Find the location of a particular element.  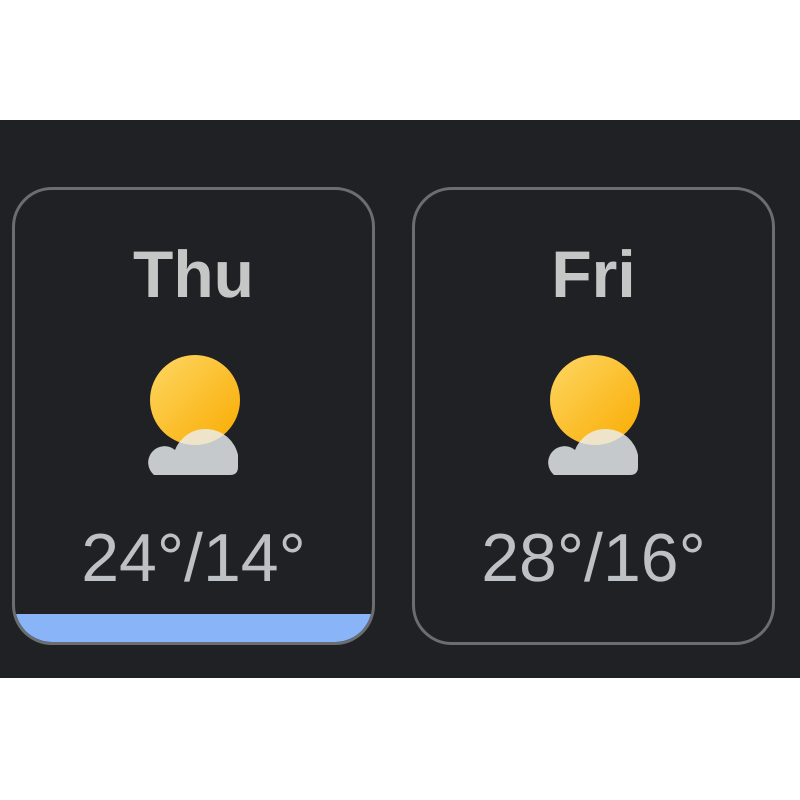

day-label: Fri is located at coordinates (593, 274).